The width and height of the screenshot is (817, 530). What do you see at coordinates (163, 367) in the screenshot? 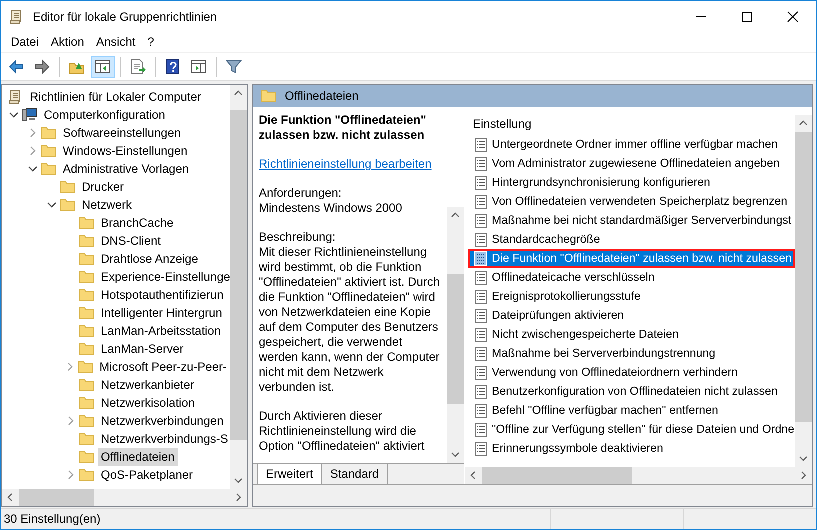
I see `tree-item: Microsoft Peer-zu-Peer-` at bounding box center [163, 367].